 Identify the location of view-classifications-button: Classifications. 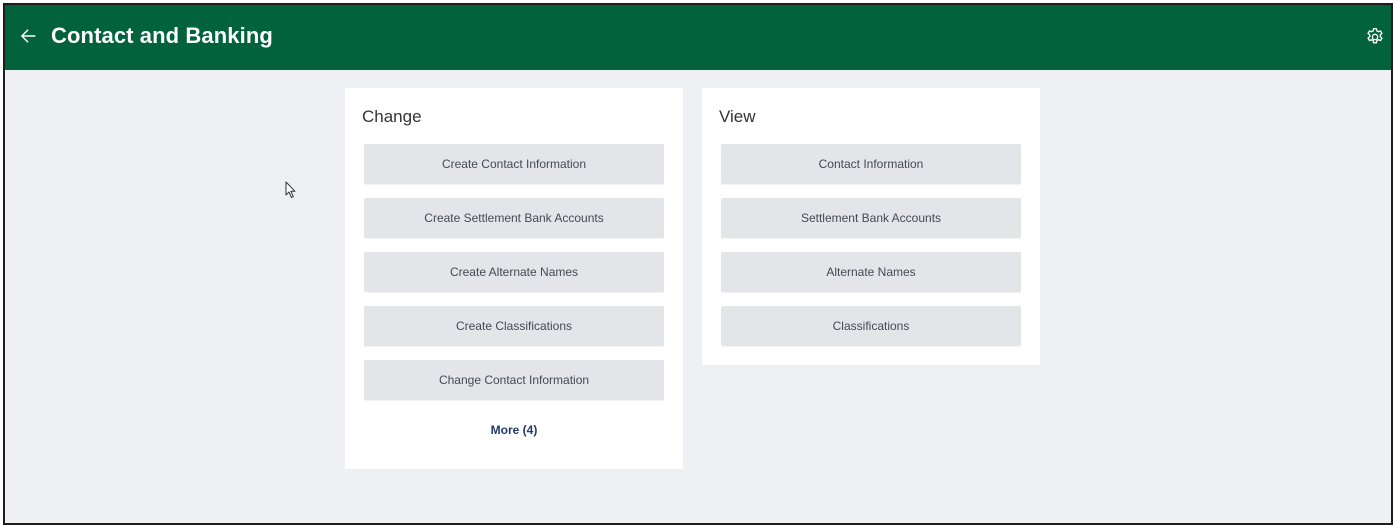
(871, 326).